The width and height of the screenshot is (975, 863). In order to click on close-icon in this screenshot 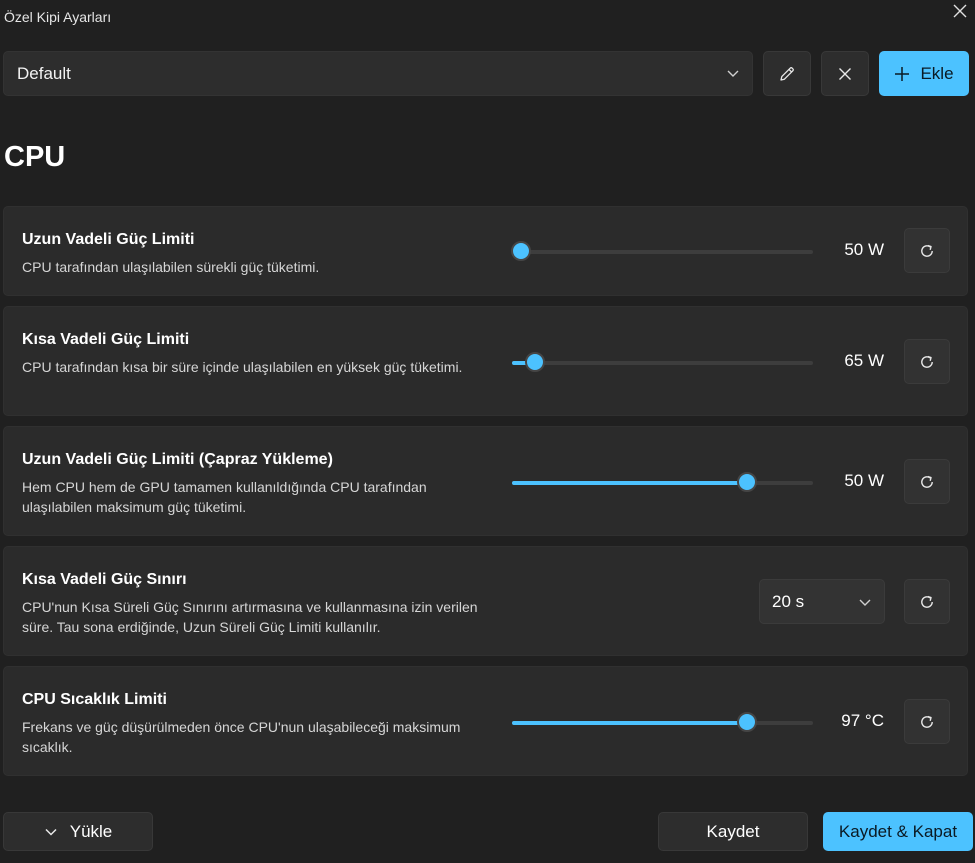, I will do `click(960, 11)`.